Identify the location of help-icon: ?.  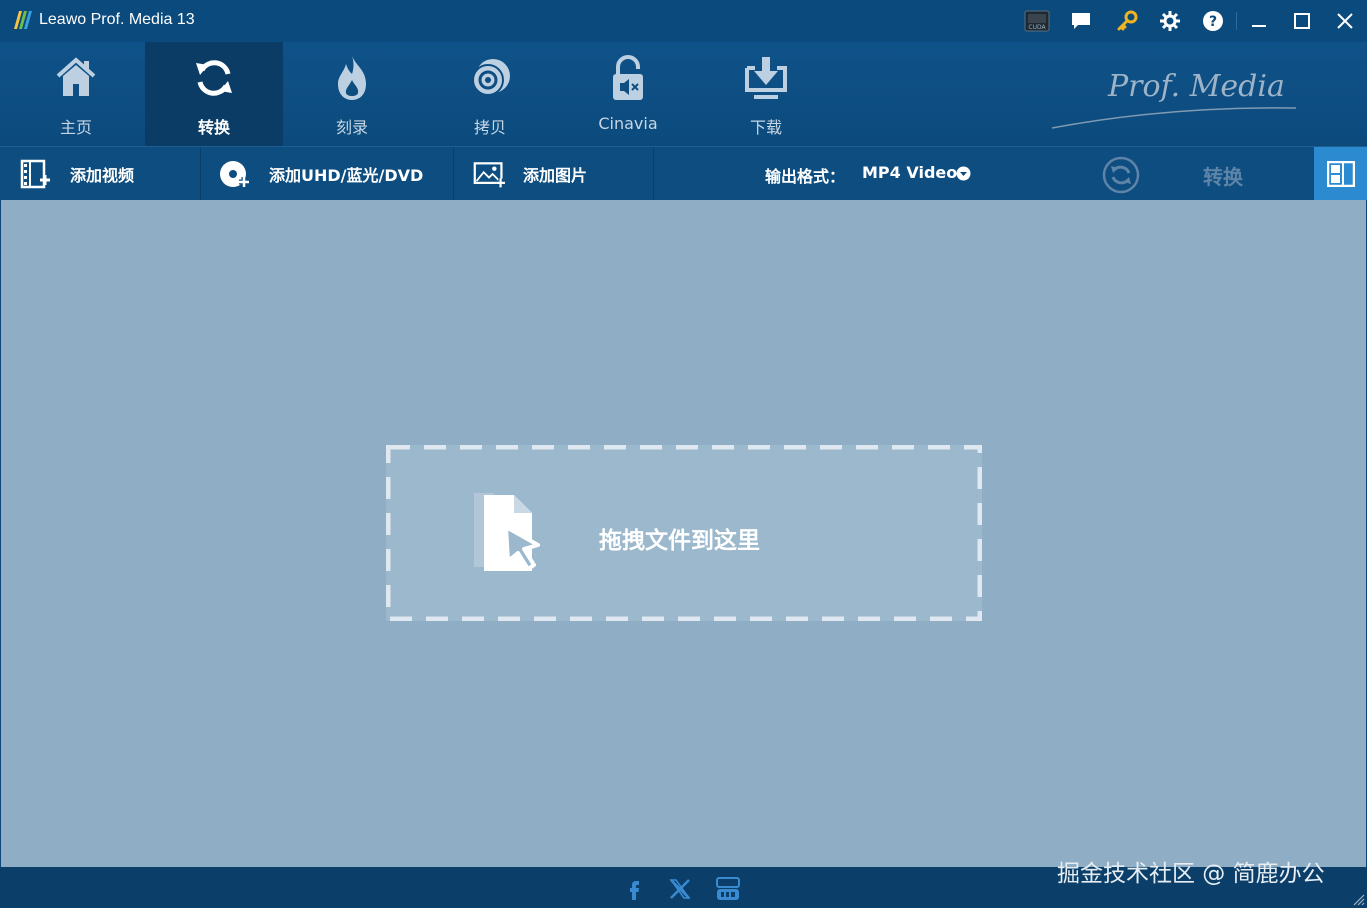
(1213, 21).